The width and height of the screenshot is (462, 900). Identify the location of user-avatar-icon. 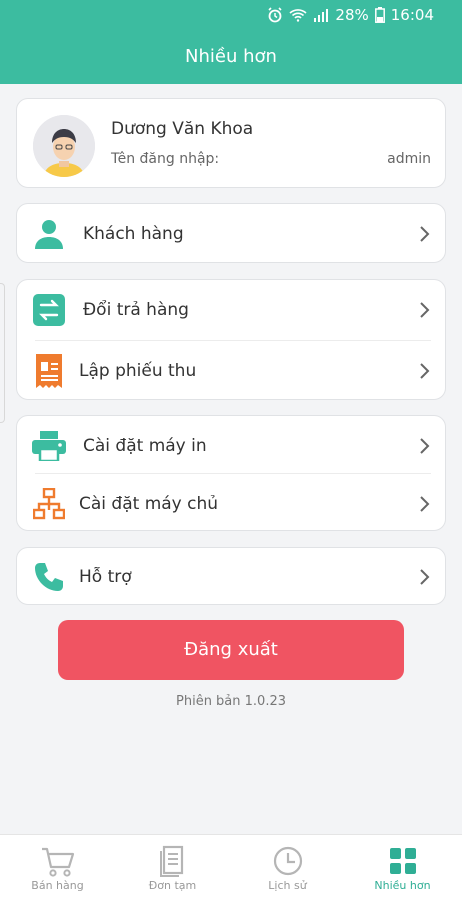
(64, 146).